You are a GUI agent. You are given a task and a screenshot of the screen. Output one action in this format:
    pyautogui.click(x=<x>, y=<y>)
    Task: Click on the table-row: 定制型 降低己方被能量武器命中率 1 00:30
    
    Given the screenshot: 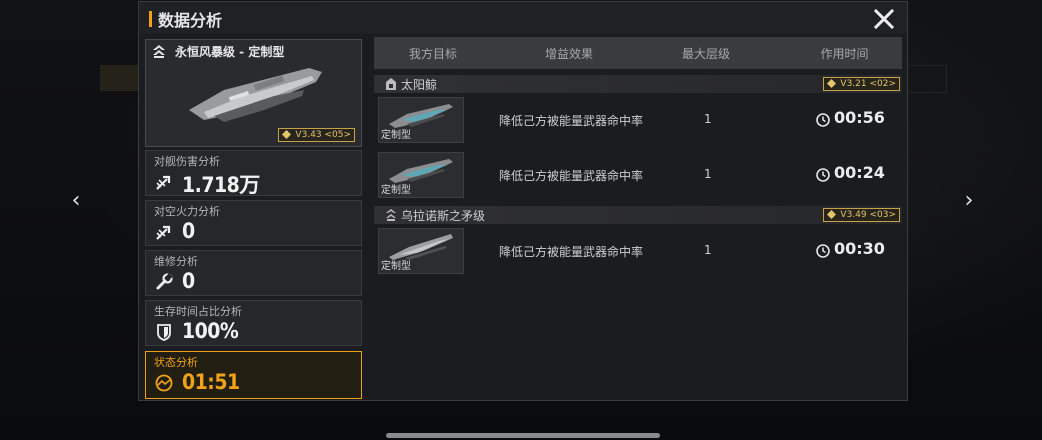 What is the action you would take?
    pyautogui.click(x=638, y=253)
    